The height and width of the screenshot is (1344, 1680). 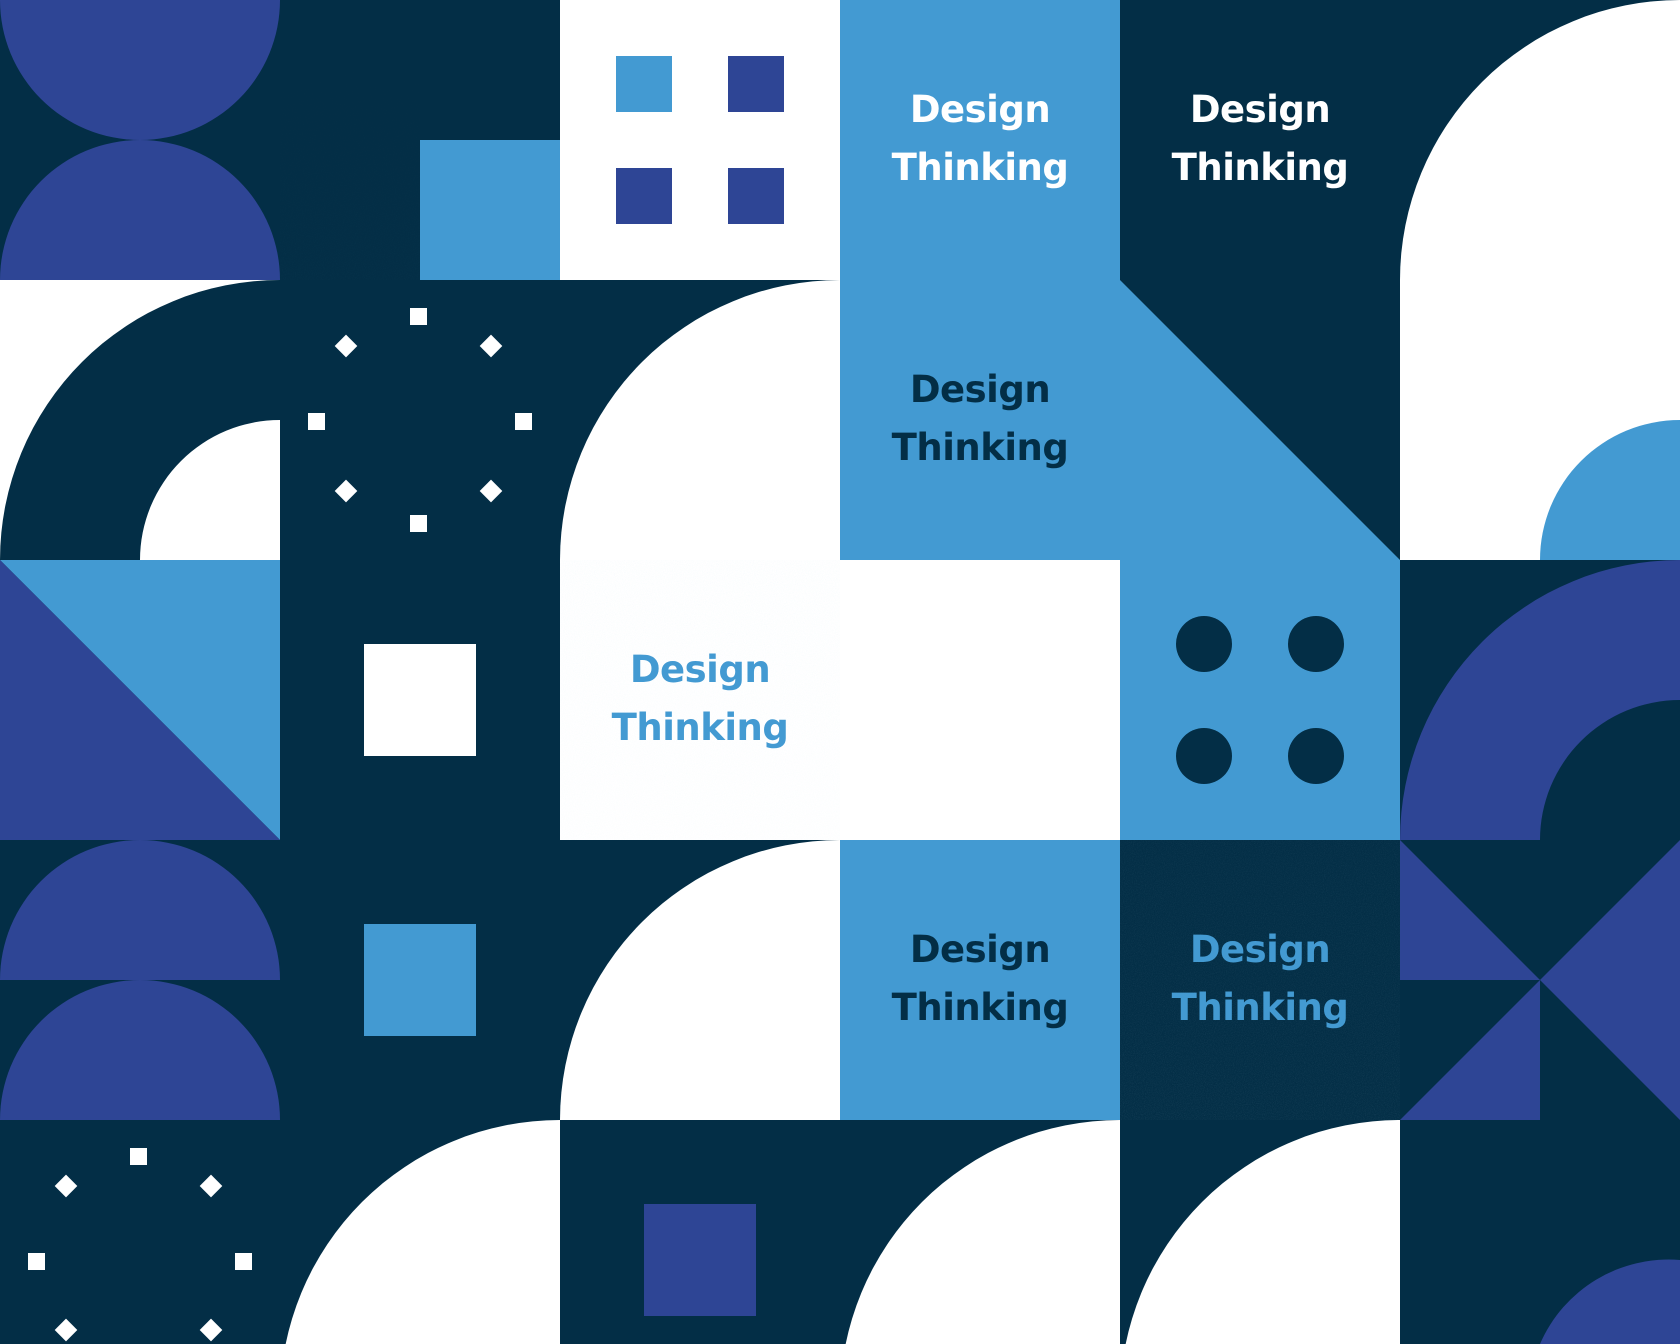 What do you see at coordinates (980, 700) in the screenshot?
I see `tile-plain-white` at bounding box center [980, 700].